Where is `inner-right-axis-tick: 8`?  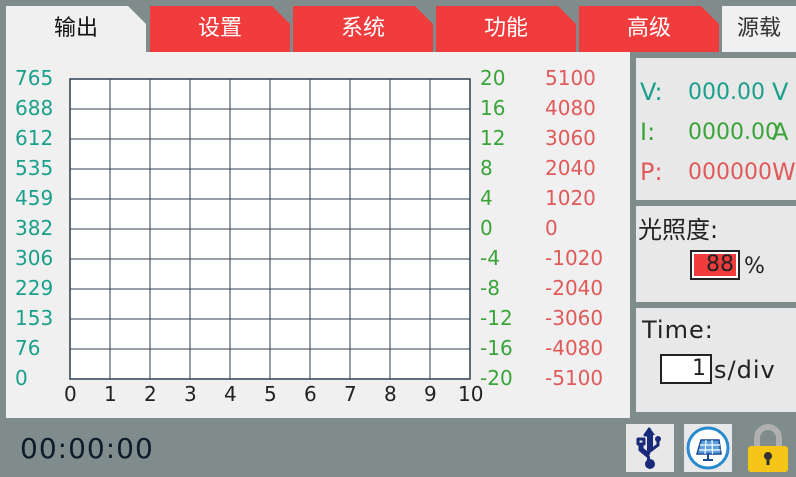 inner-right-axis-tick: 8 is located at coordinates (486, 168).